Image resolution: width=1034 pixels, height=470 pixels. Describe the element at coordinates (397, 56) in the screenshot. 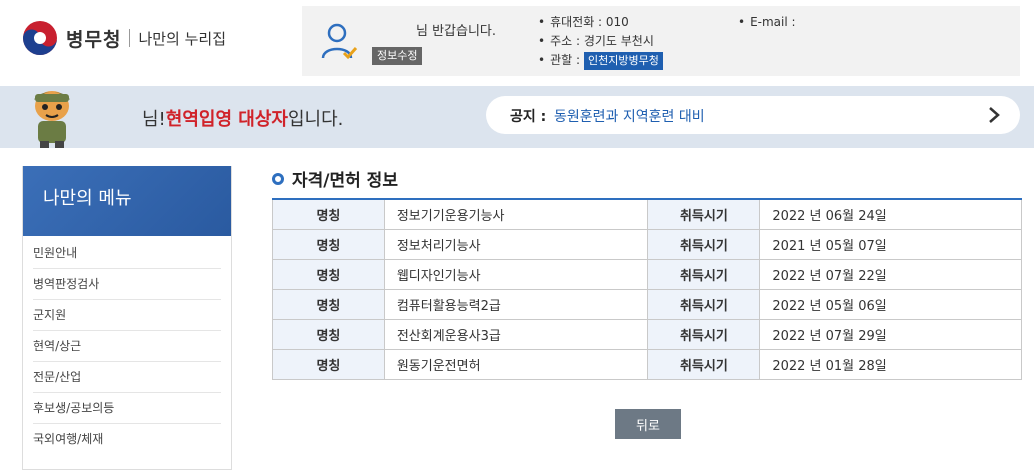

I see `edit-profile-button: 정보수정` at that location.